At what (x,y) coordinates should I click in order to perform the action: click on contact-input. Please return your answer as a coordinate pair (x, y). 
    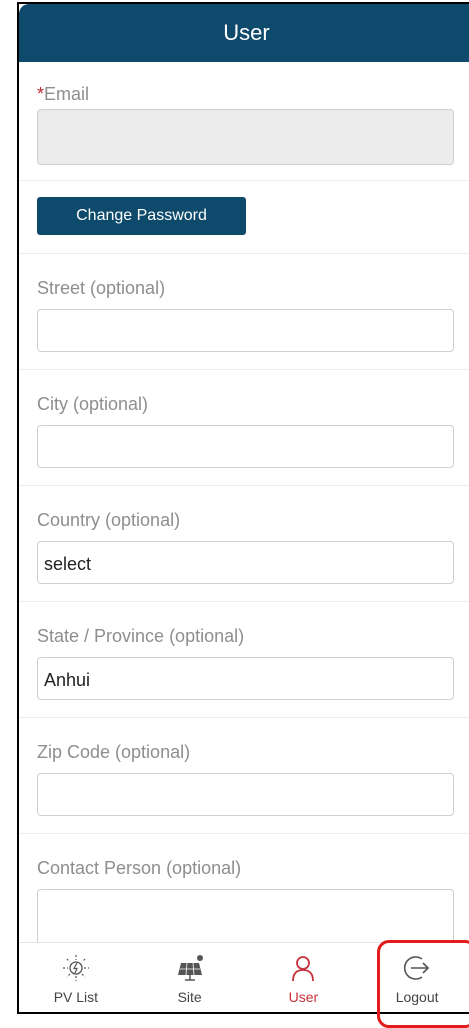
    Looking at the image, I should click on (245, 918).